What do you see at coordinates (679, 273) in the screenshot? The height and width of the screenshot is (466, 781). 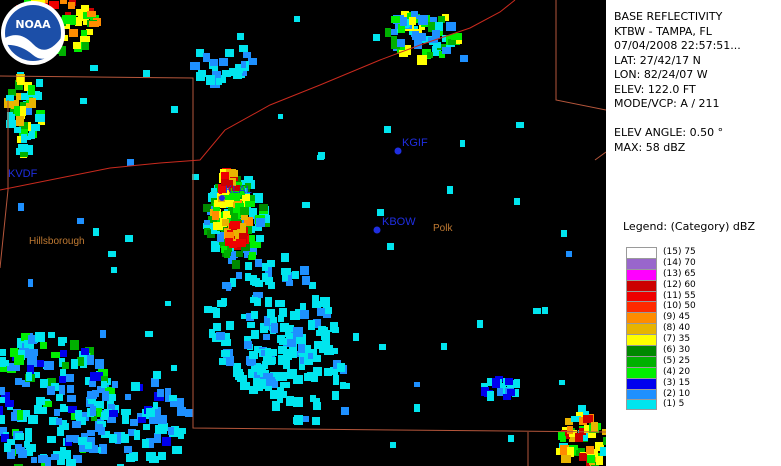 I see `legend-label: (13) 65` at bounding box center [679, 273].